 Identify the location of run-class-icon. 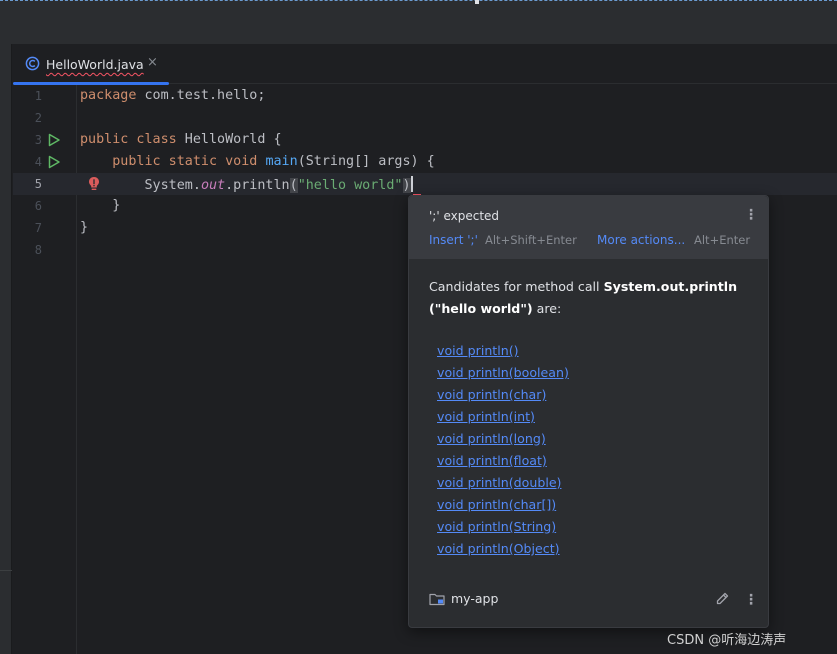
(54, 140).